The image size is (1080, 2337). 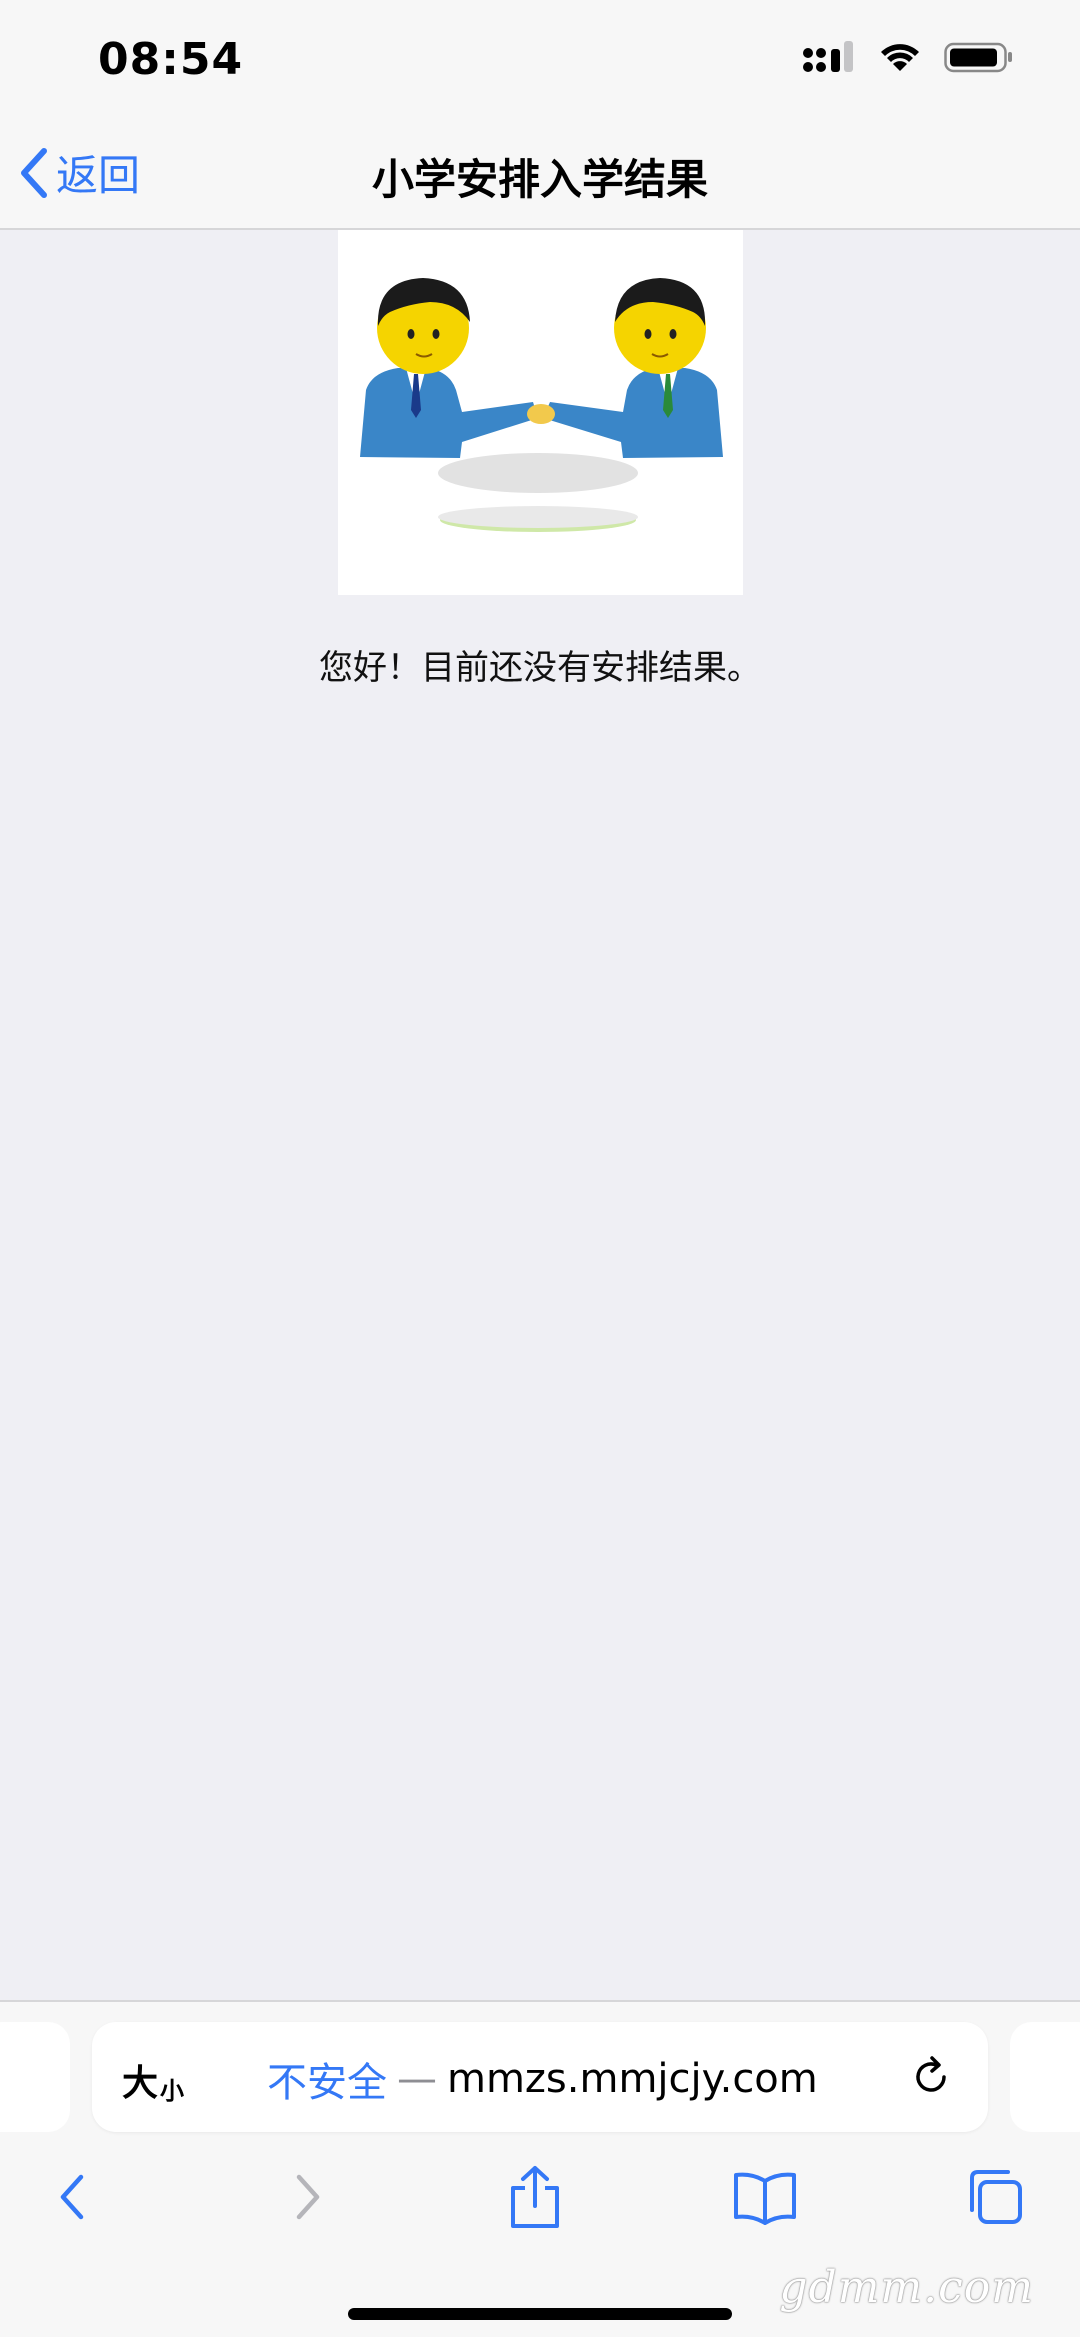 I want to click on share-button, so click(x=535, y=2197).